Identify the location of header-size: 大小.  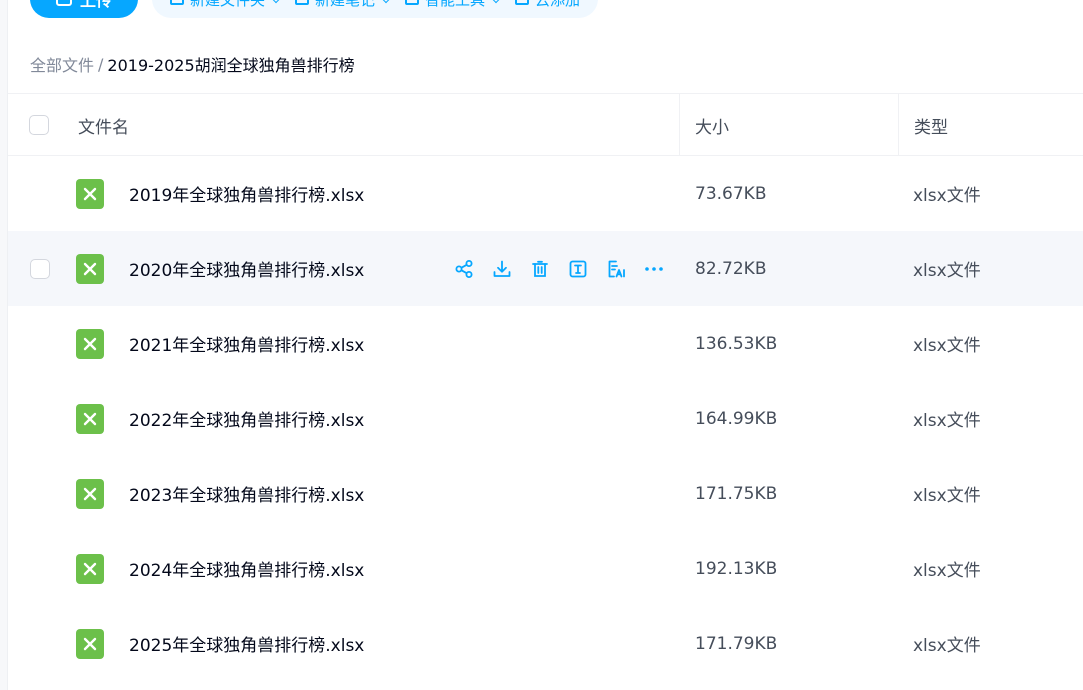
(788, 125).